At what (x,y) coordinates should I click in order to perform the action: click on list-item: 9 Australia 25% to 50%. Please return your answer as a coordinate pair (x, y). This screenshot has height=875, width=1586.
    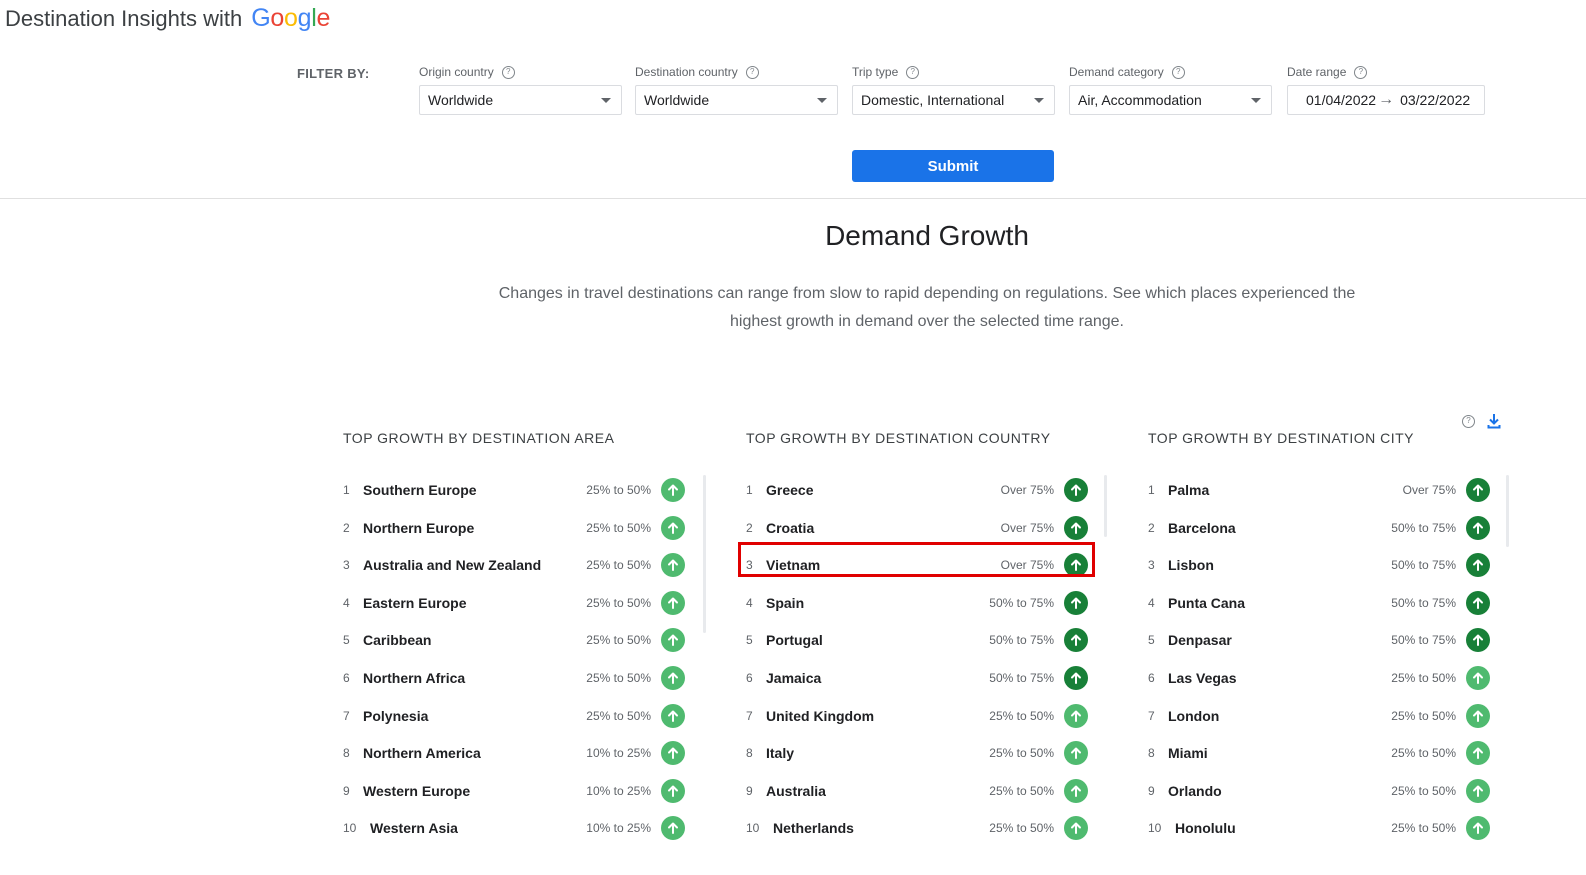
    Looking at the image, I should click on (918, 791).